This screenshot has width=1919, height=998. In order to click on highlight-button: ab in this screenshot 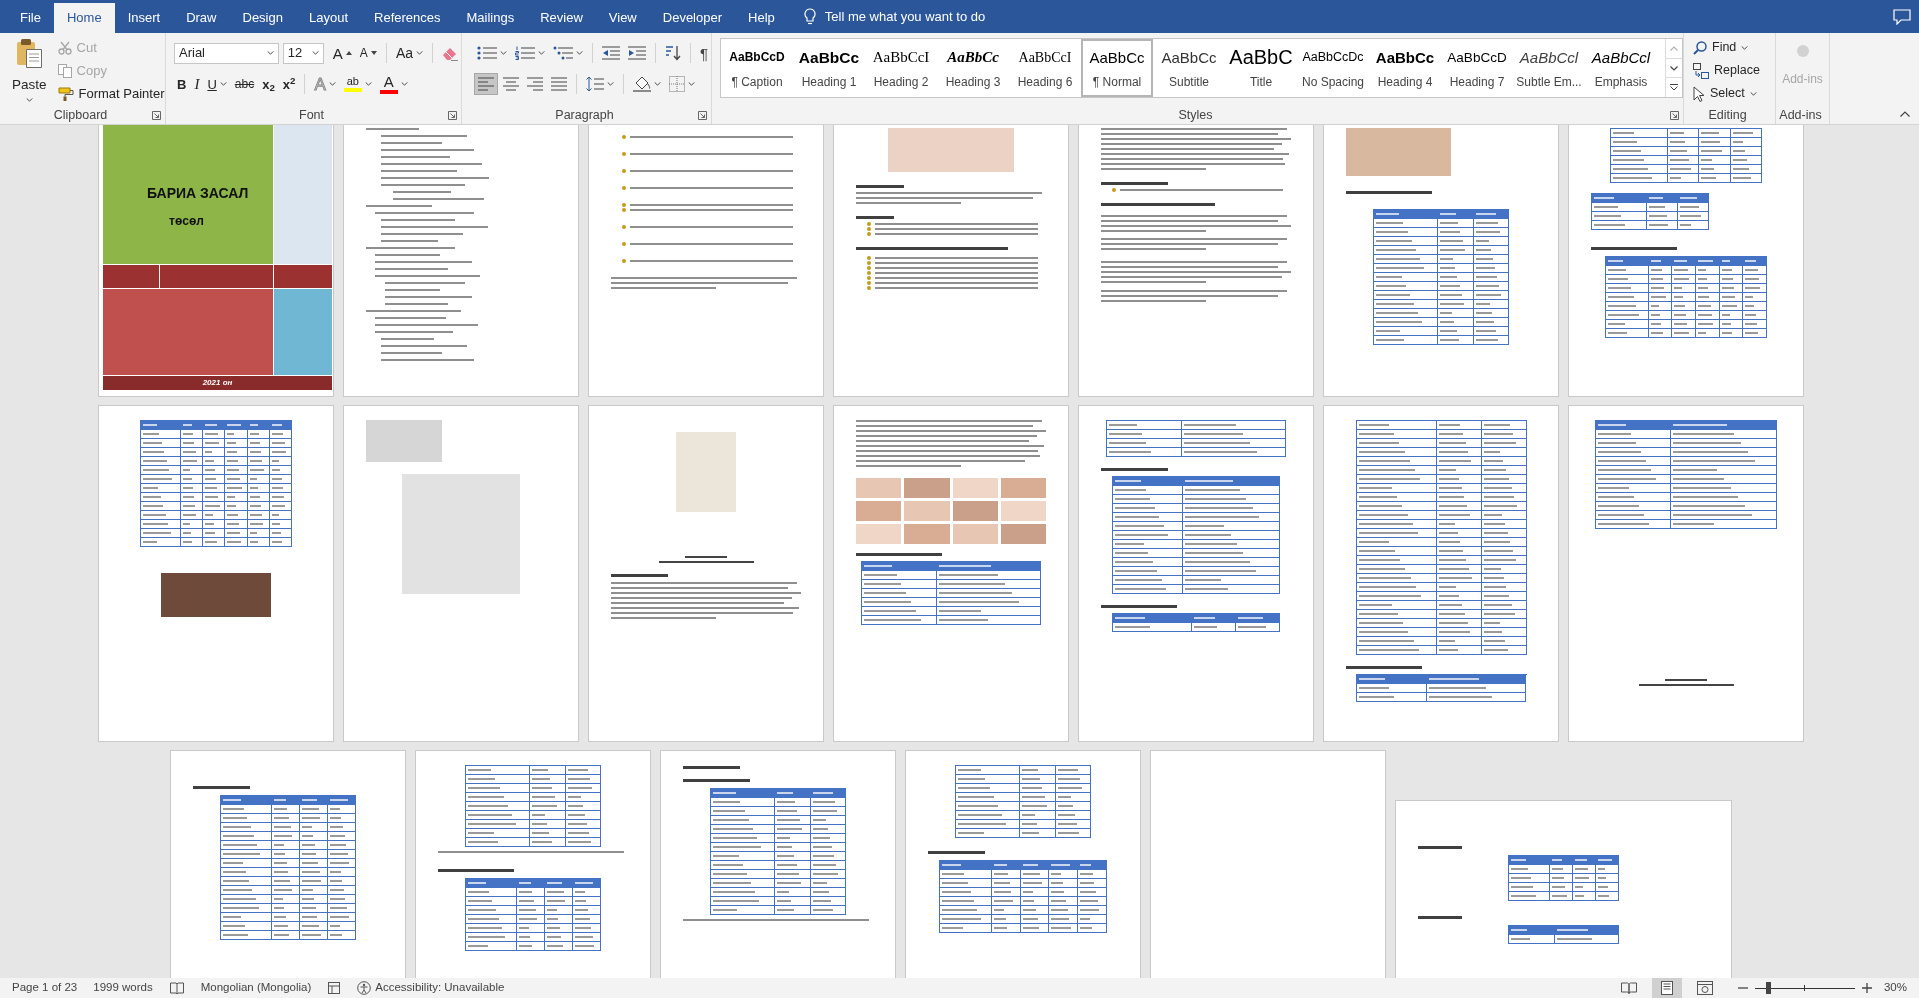, I will do `click(357, 84)`.